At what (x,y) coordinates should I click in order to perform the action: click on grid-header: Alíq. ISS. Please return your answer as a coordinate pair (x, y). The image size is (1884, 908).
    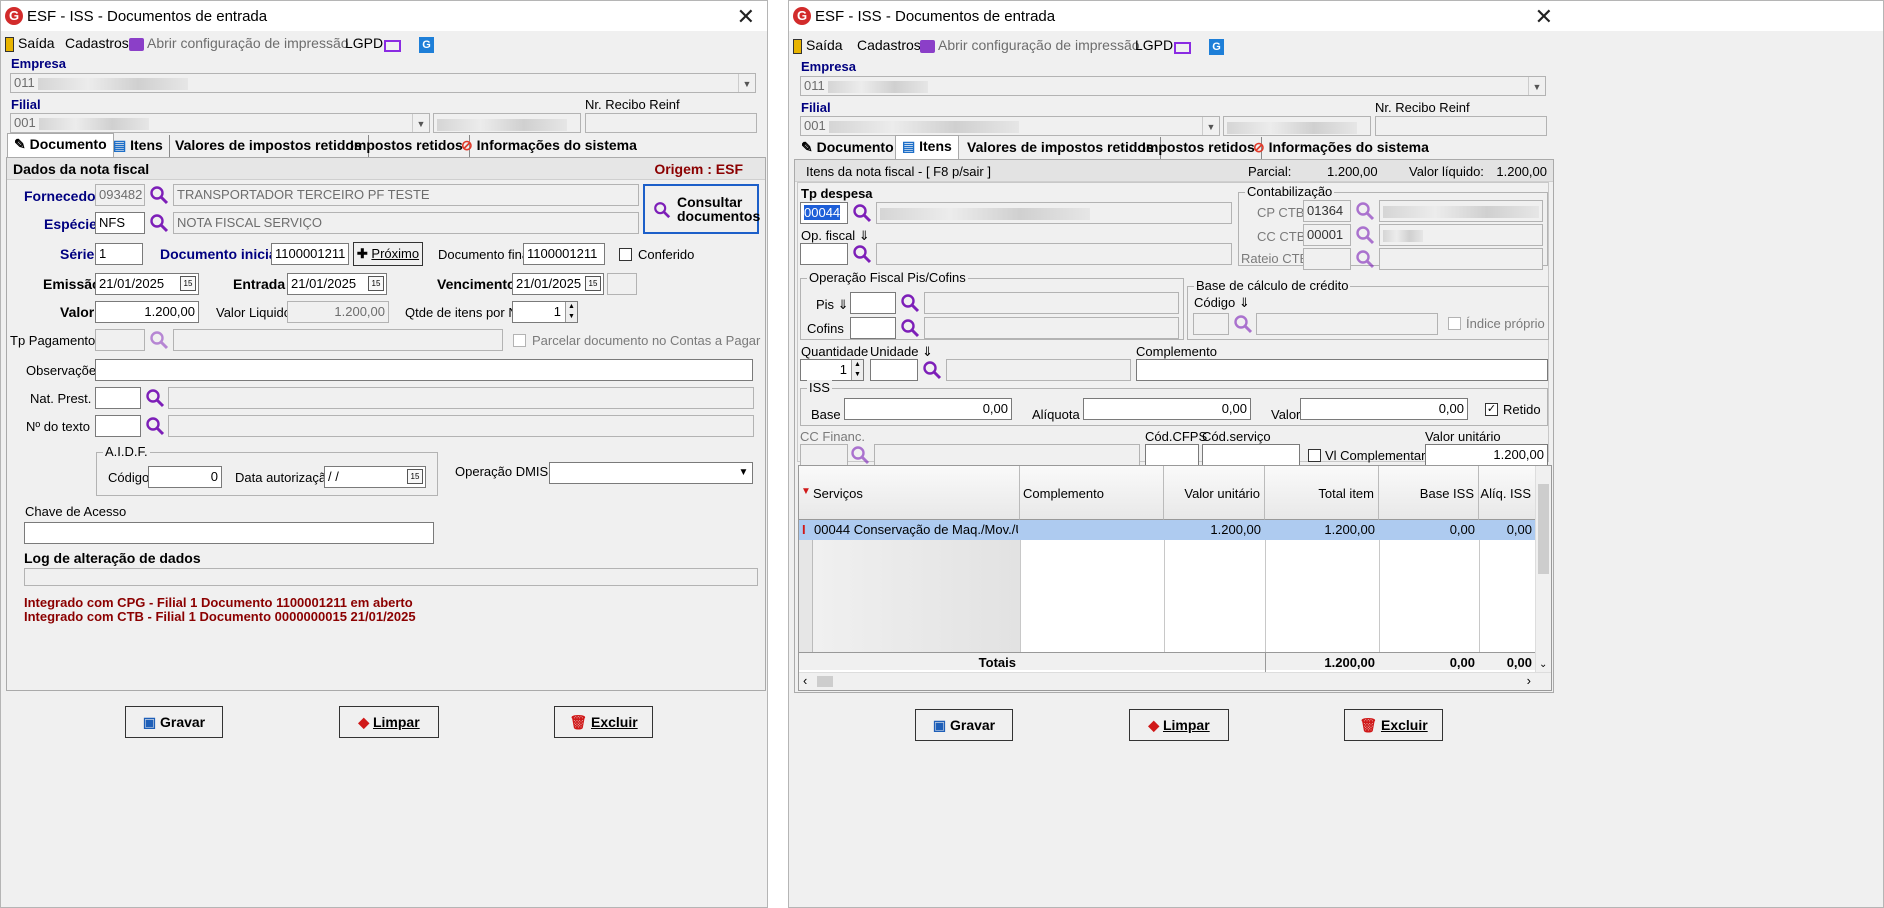
    Looking at the image, I should click on (1507, 493).